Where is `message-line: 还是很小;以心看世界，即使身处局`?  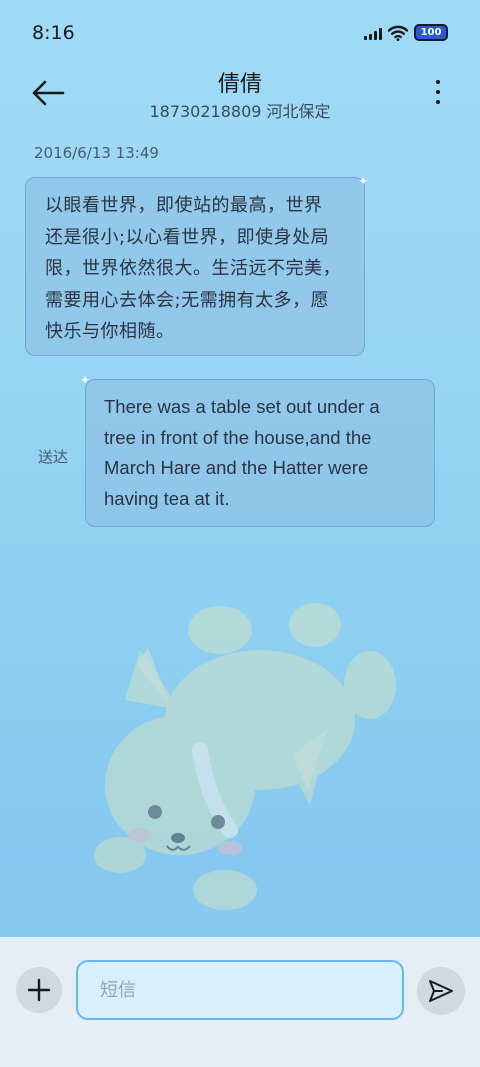 message-line: 还是很小;以心看世界，即使身处局 is located at coordinates (187, 237).